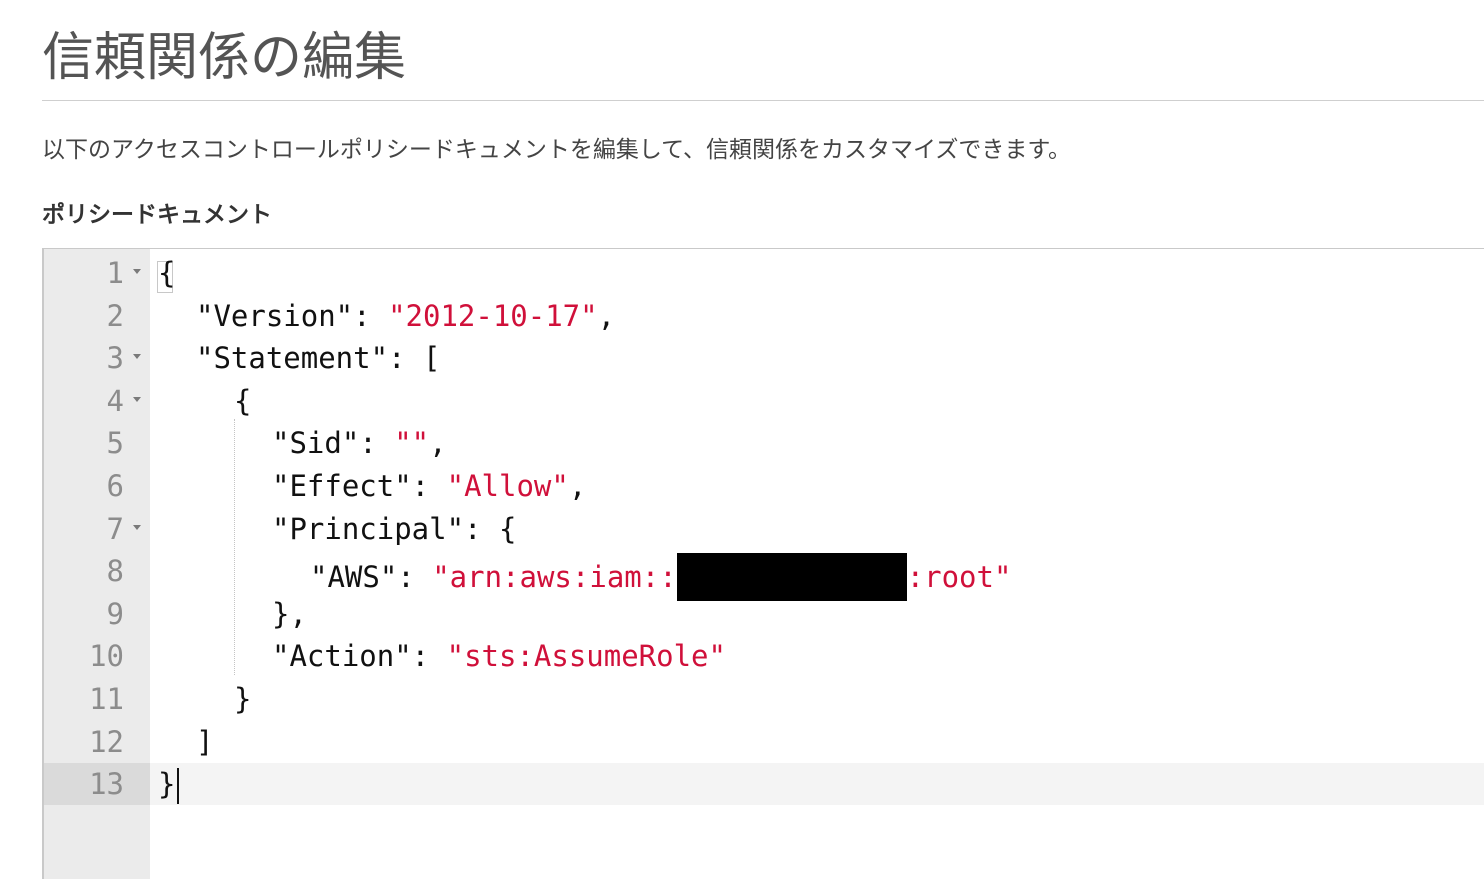 This screenshot has width=1484, height=879. Describe the element at coordinates (97, 571) in the screenshot. I see `line-number-cell: 8` at that location.